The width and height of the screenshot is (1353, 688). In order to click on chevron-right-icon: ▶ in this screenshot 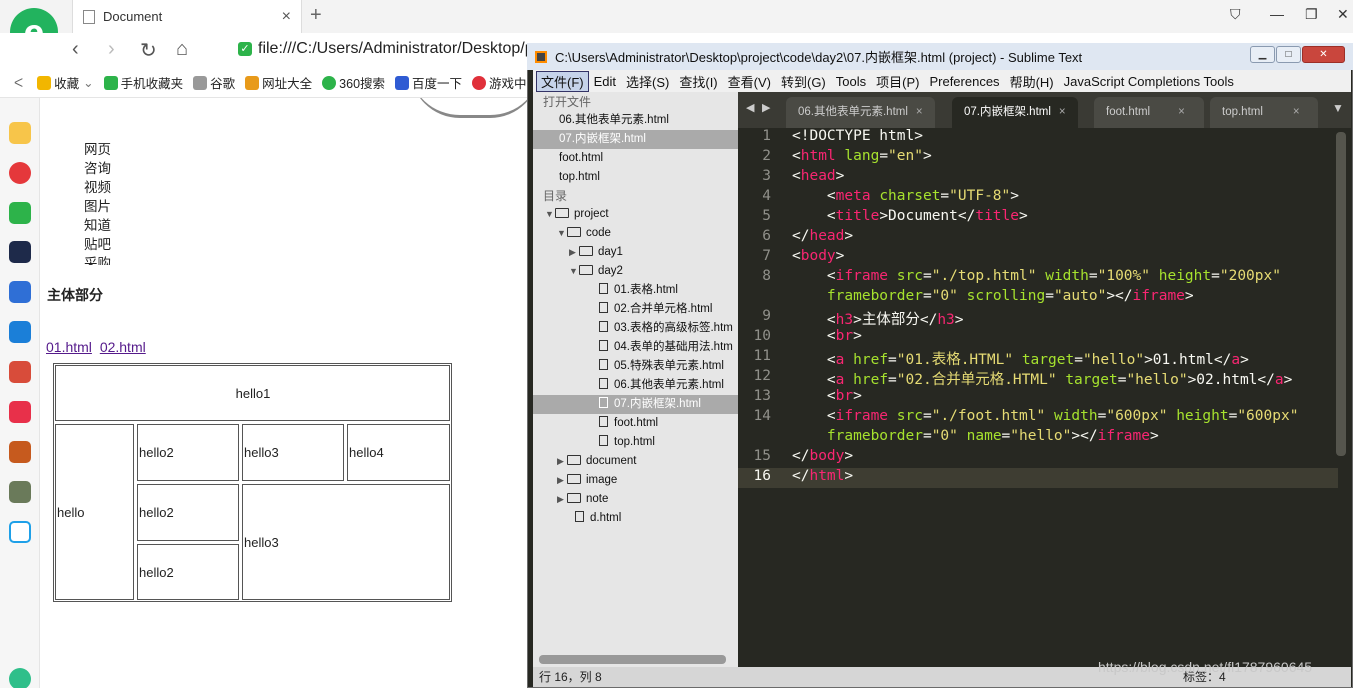, I will do `click(560, 499)`.